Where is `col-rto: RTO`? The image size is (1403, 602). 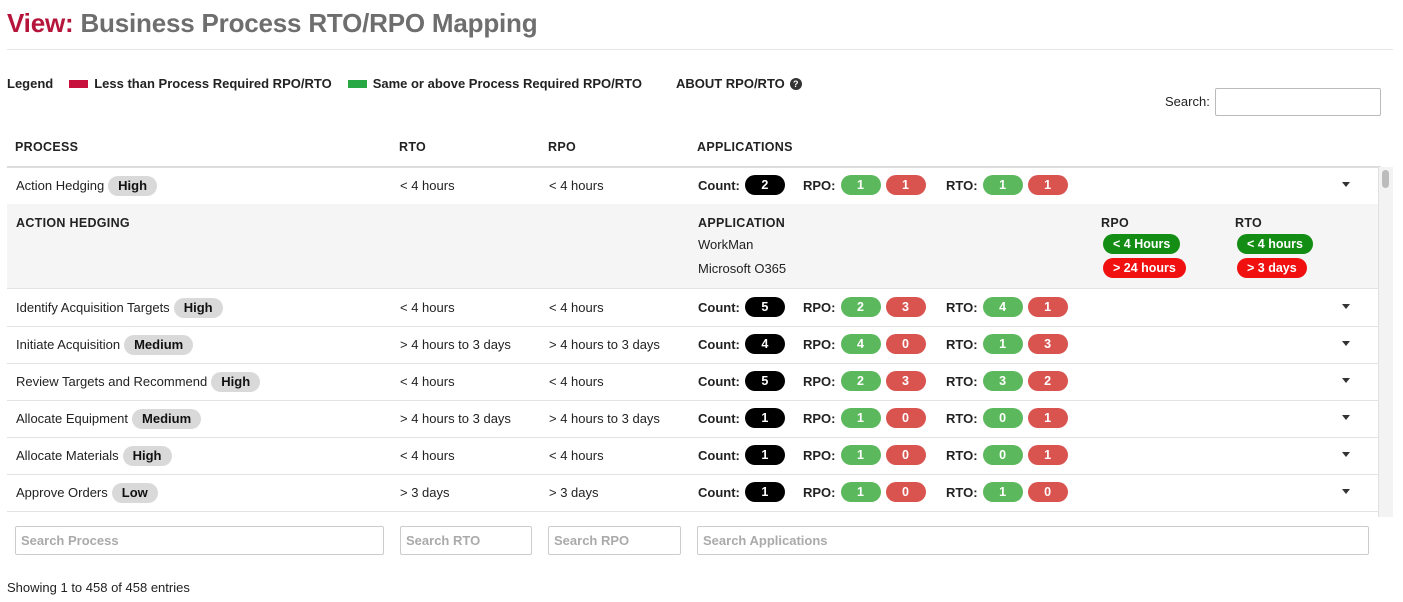
col-rto: RTO is located at coordinates (412, 147).